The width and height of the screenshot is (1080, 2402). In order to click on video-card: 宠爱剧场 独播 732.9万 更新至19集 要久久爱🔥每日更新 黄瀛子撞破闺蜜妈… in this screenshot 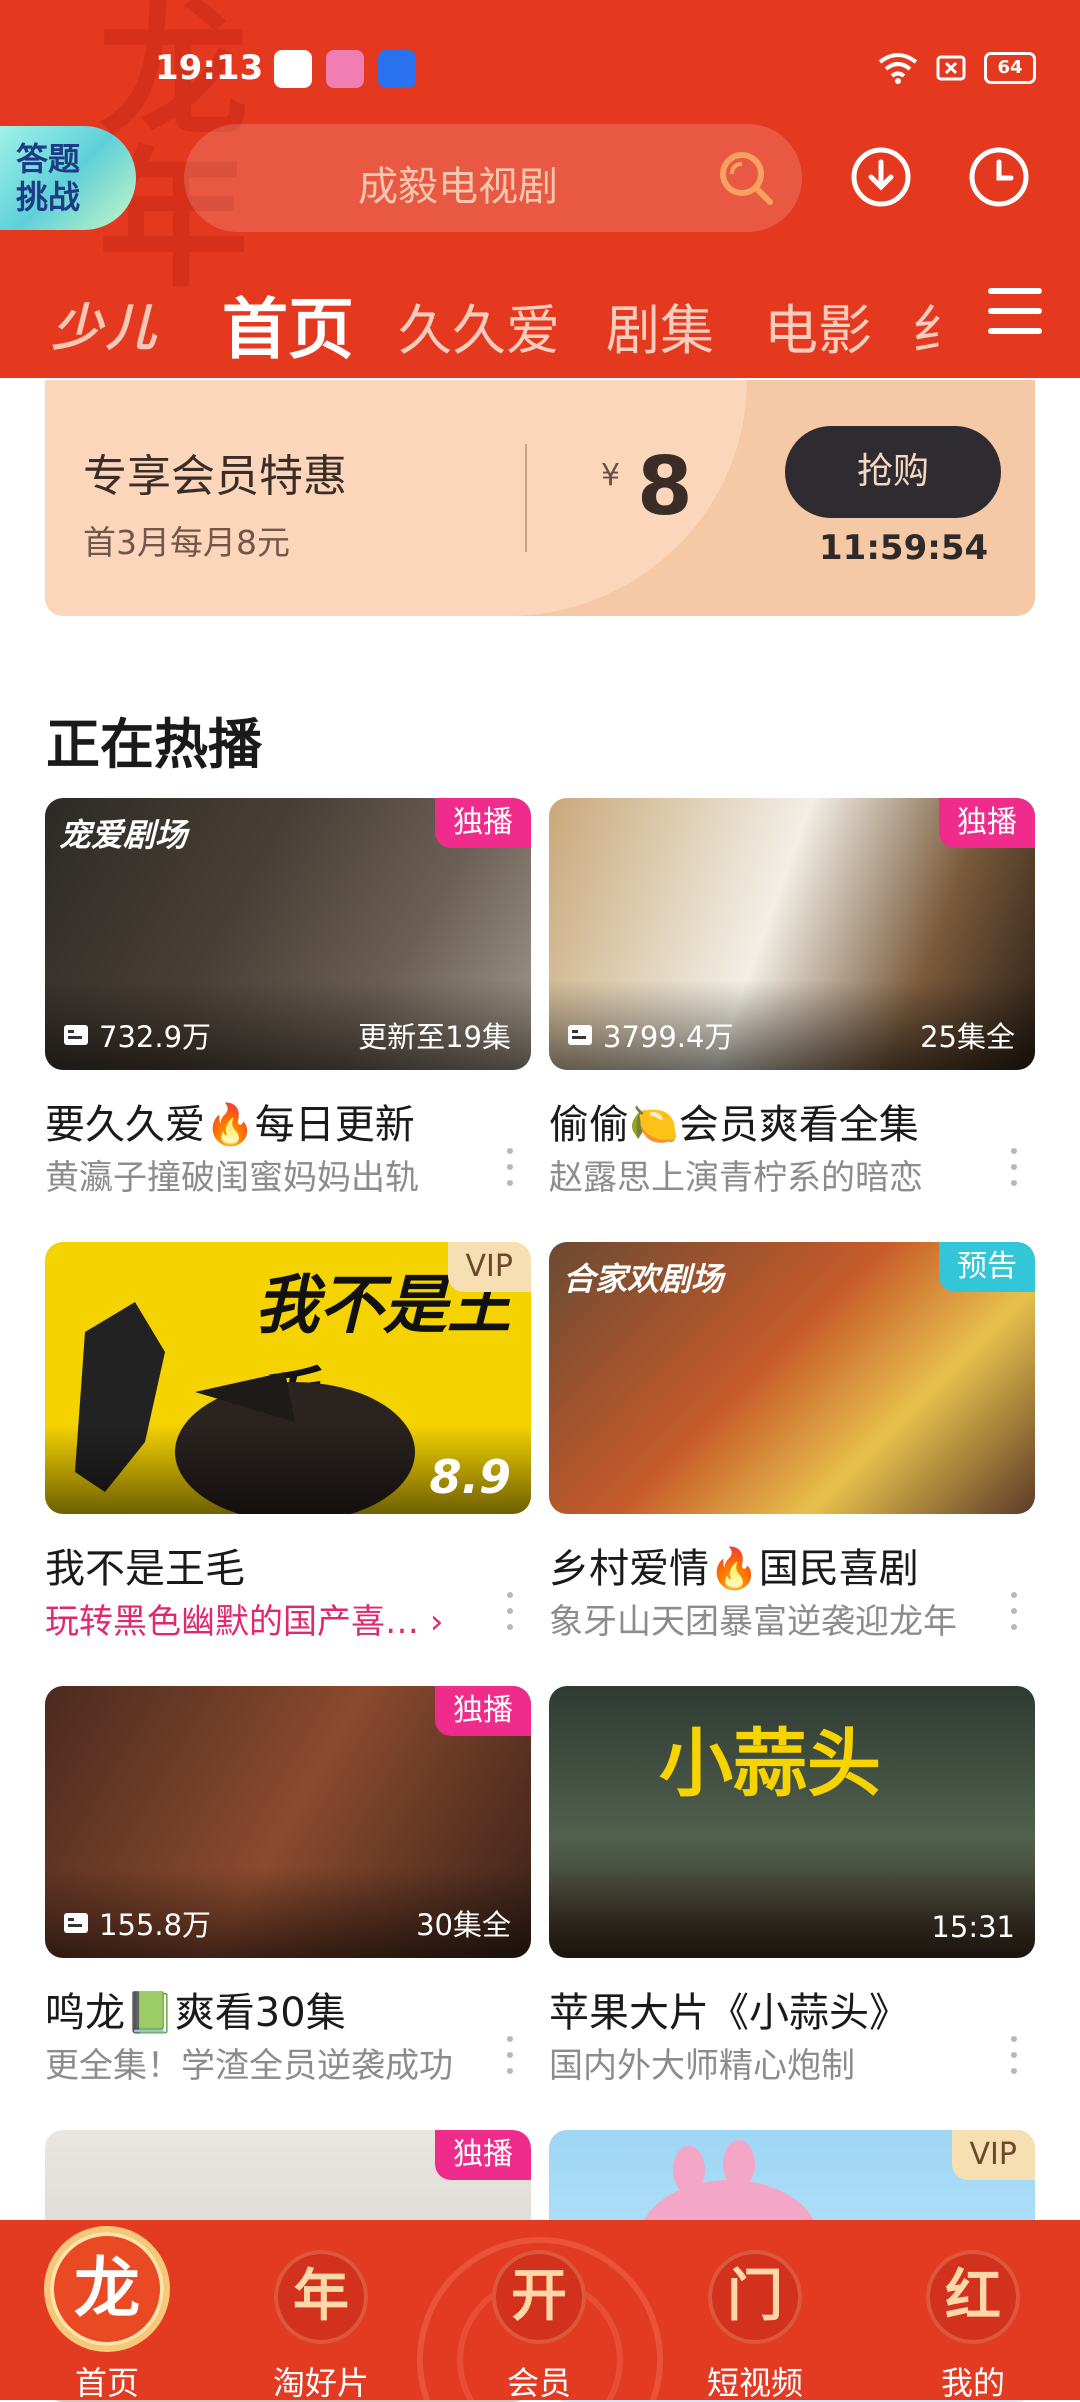, I will do `click(288, 1007)`.